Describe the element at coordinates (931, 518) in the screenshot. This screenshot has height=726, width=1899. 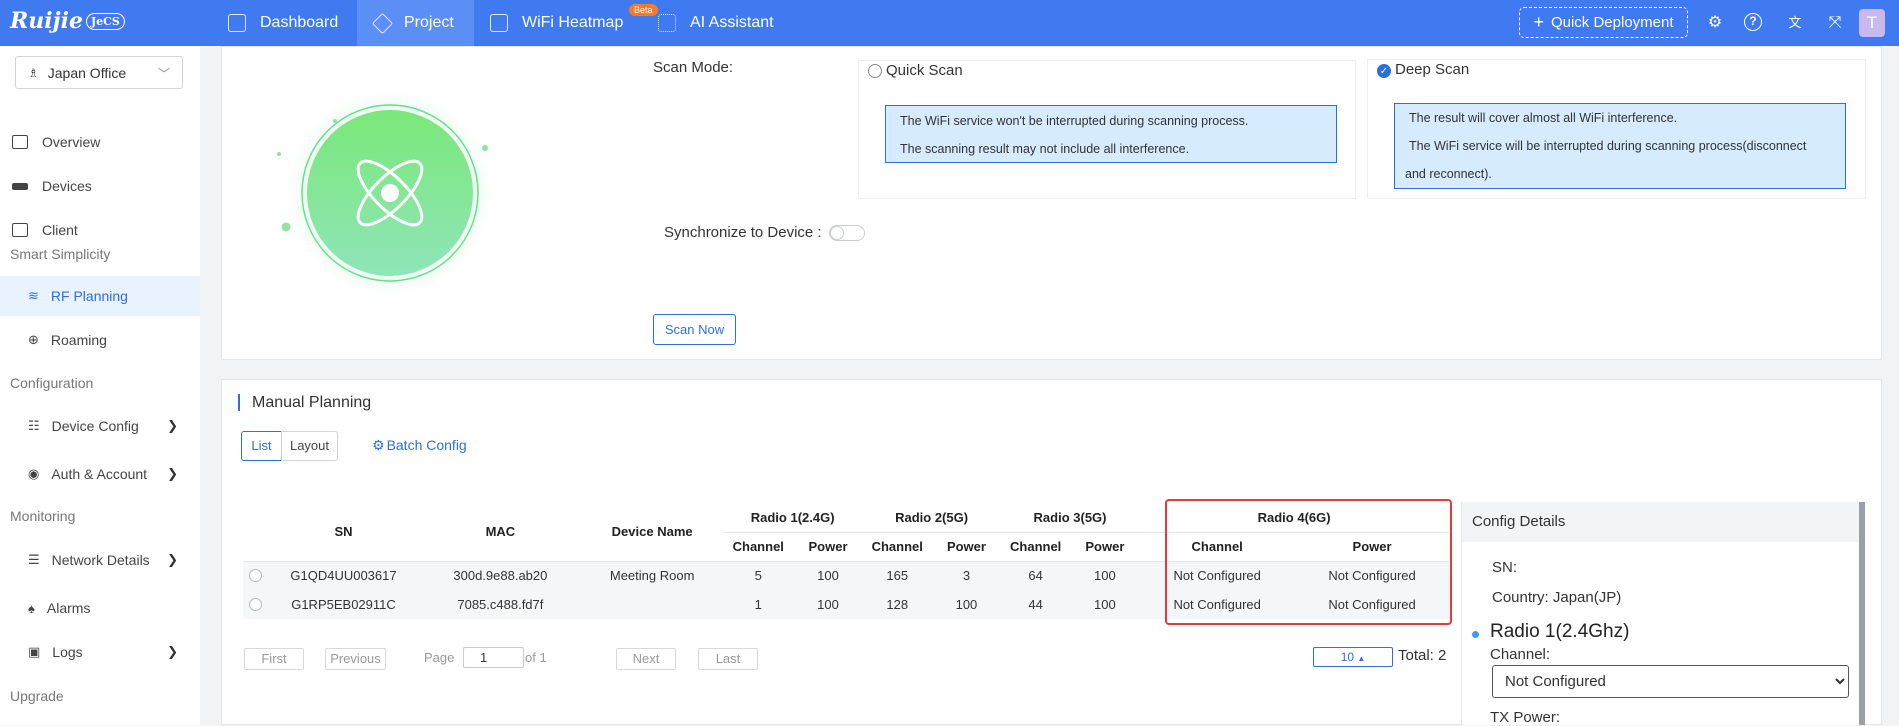
I see `column-header-radio2: Radio 2(5G)` at that location.